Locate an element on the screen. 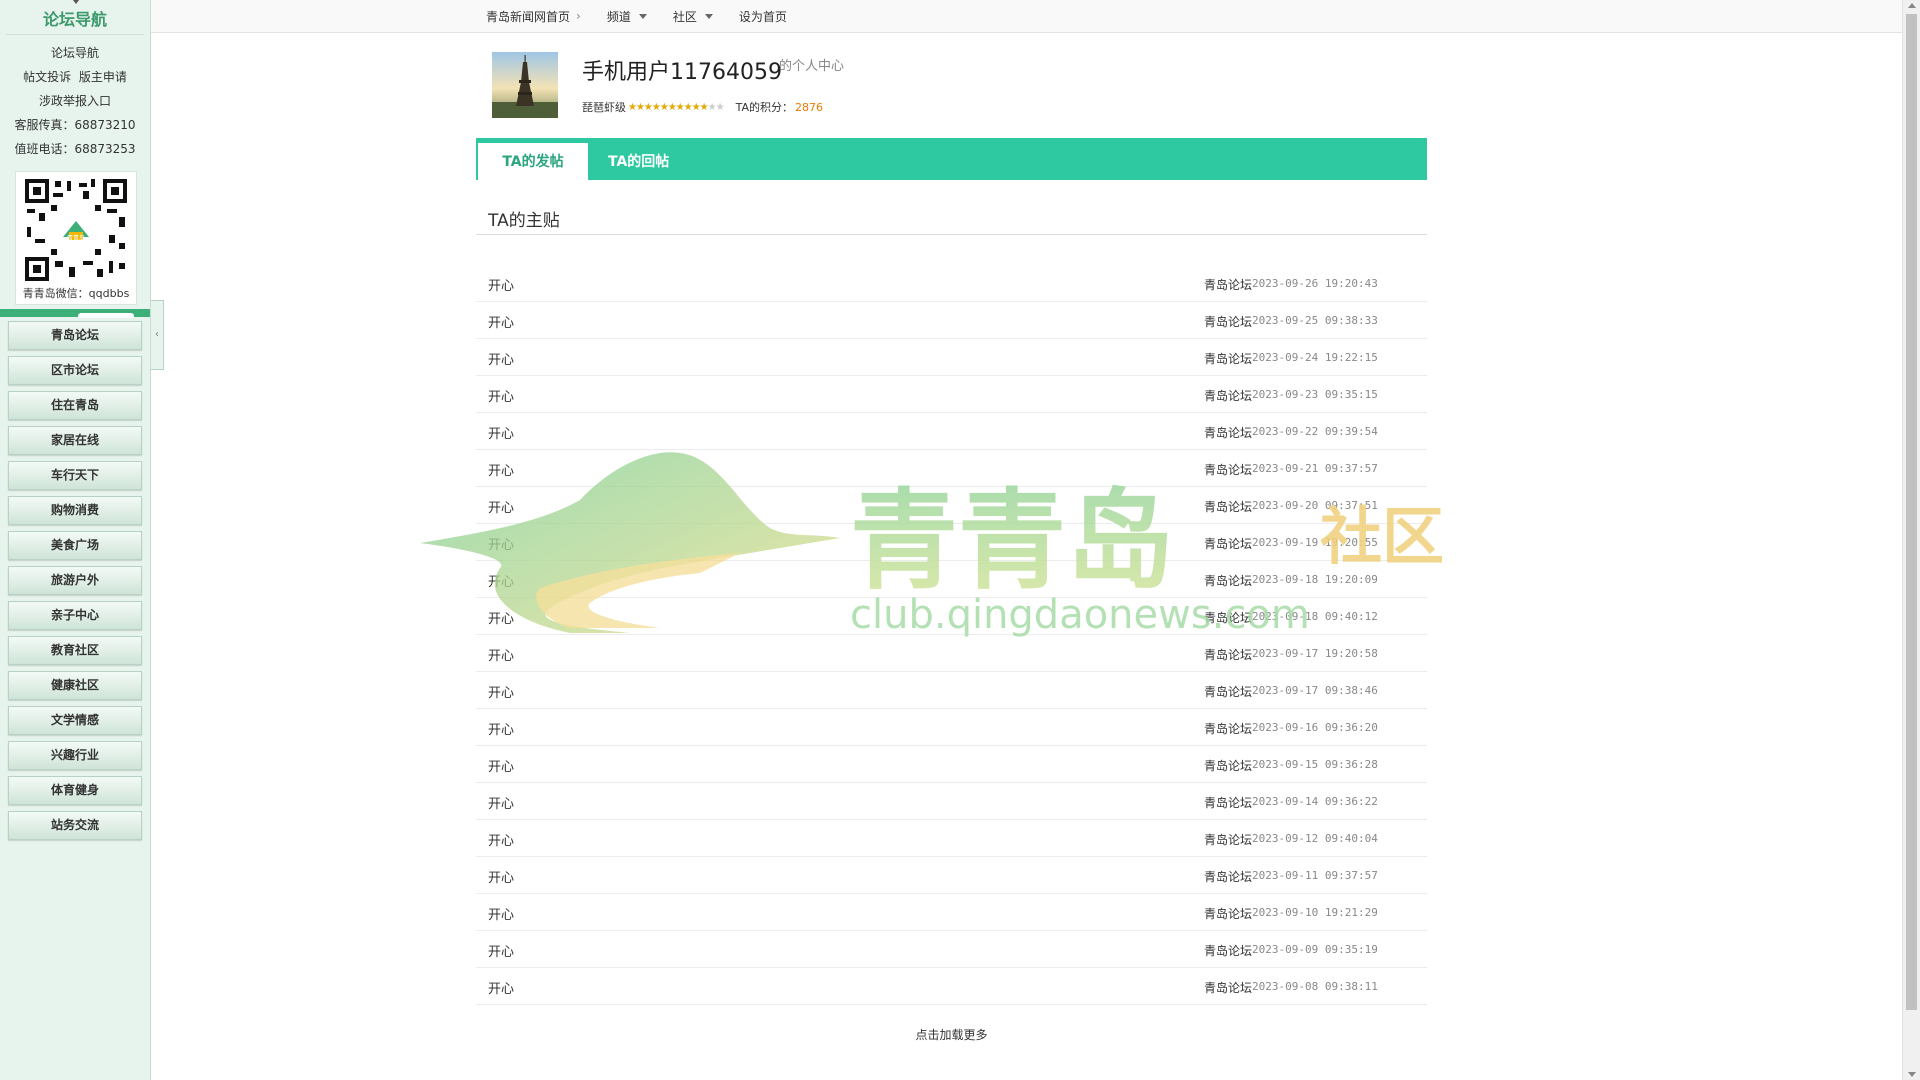 The height and width of the screenshot is (1080, 1920). sidebar-nav-item: 购物消费 is located at coordinates (75, 510).